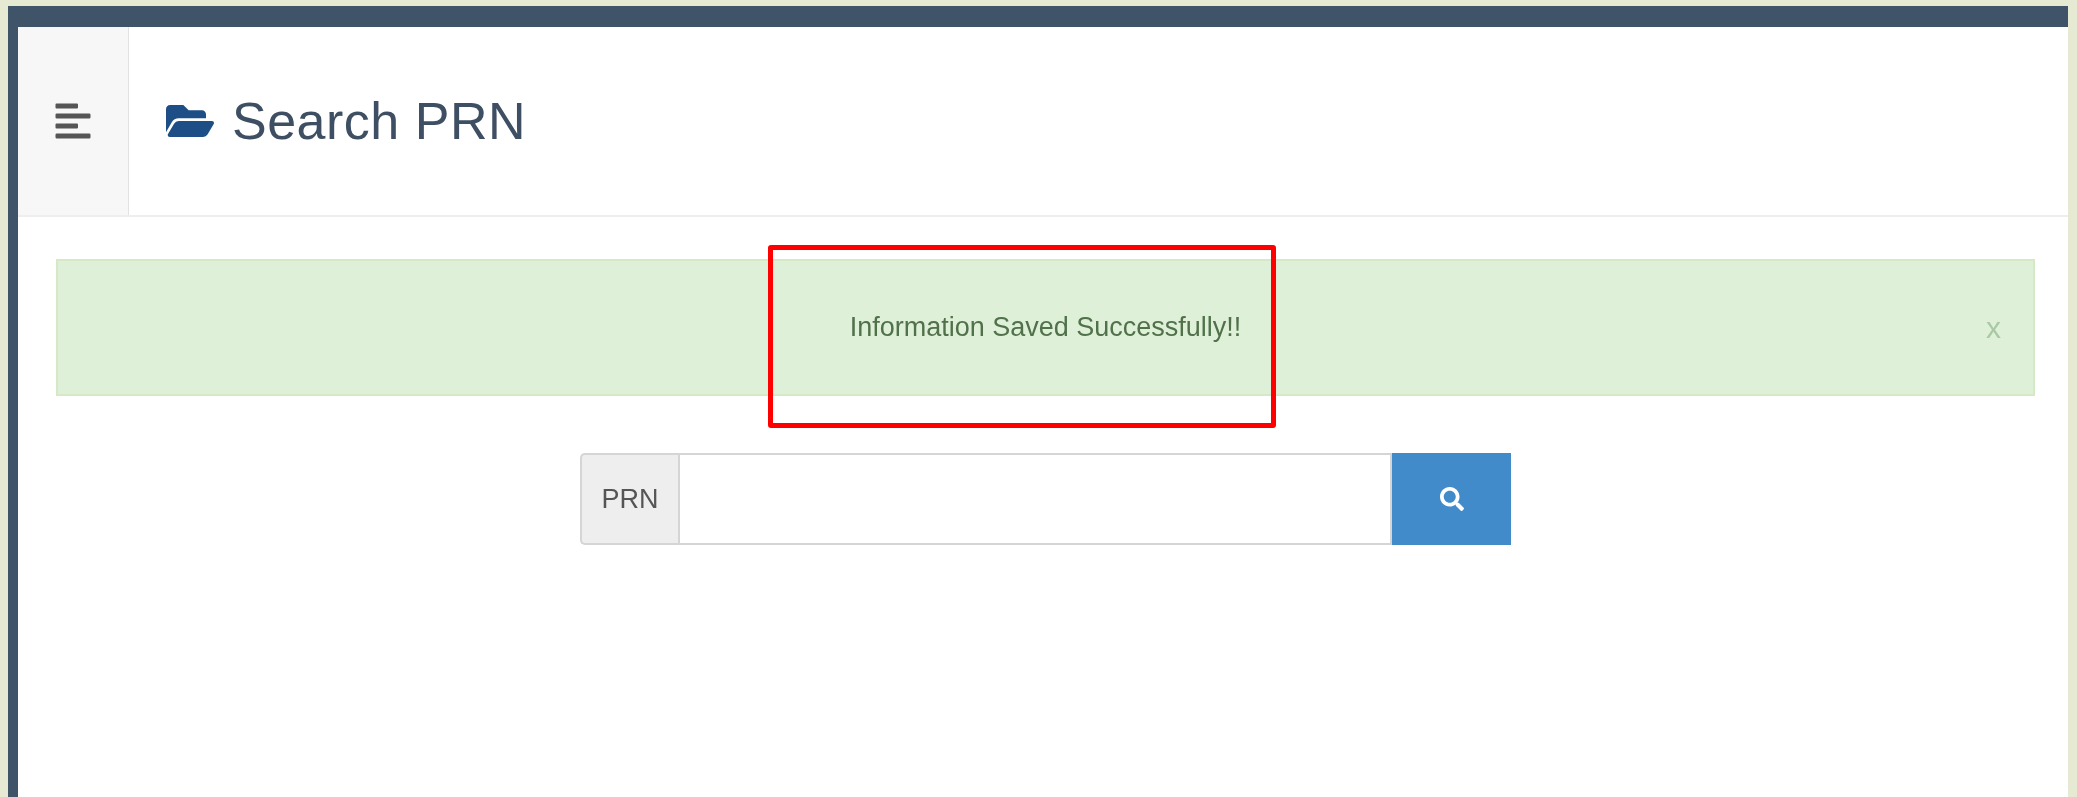 The image size is (2077, 797). I want to click on prn-label: PRN, so click(629, 499).